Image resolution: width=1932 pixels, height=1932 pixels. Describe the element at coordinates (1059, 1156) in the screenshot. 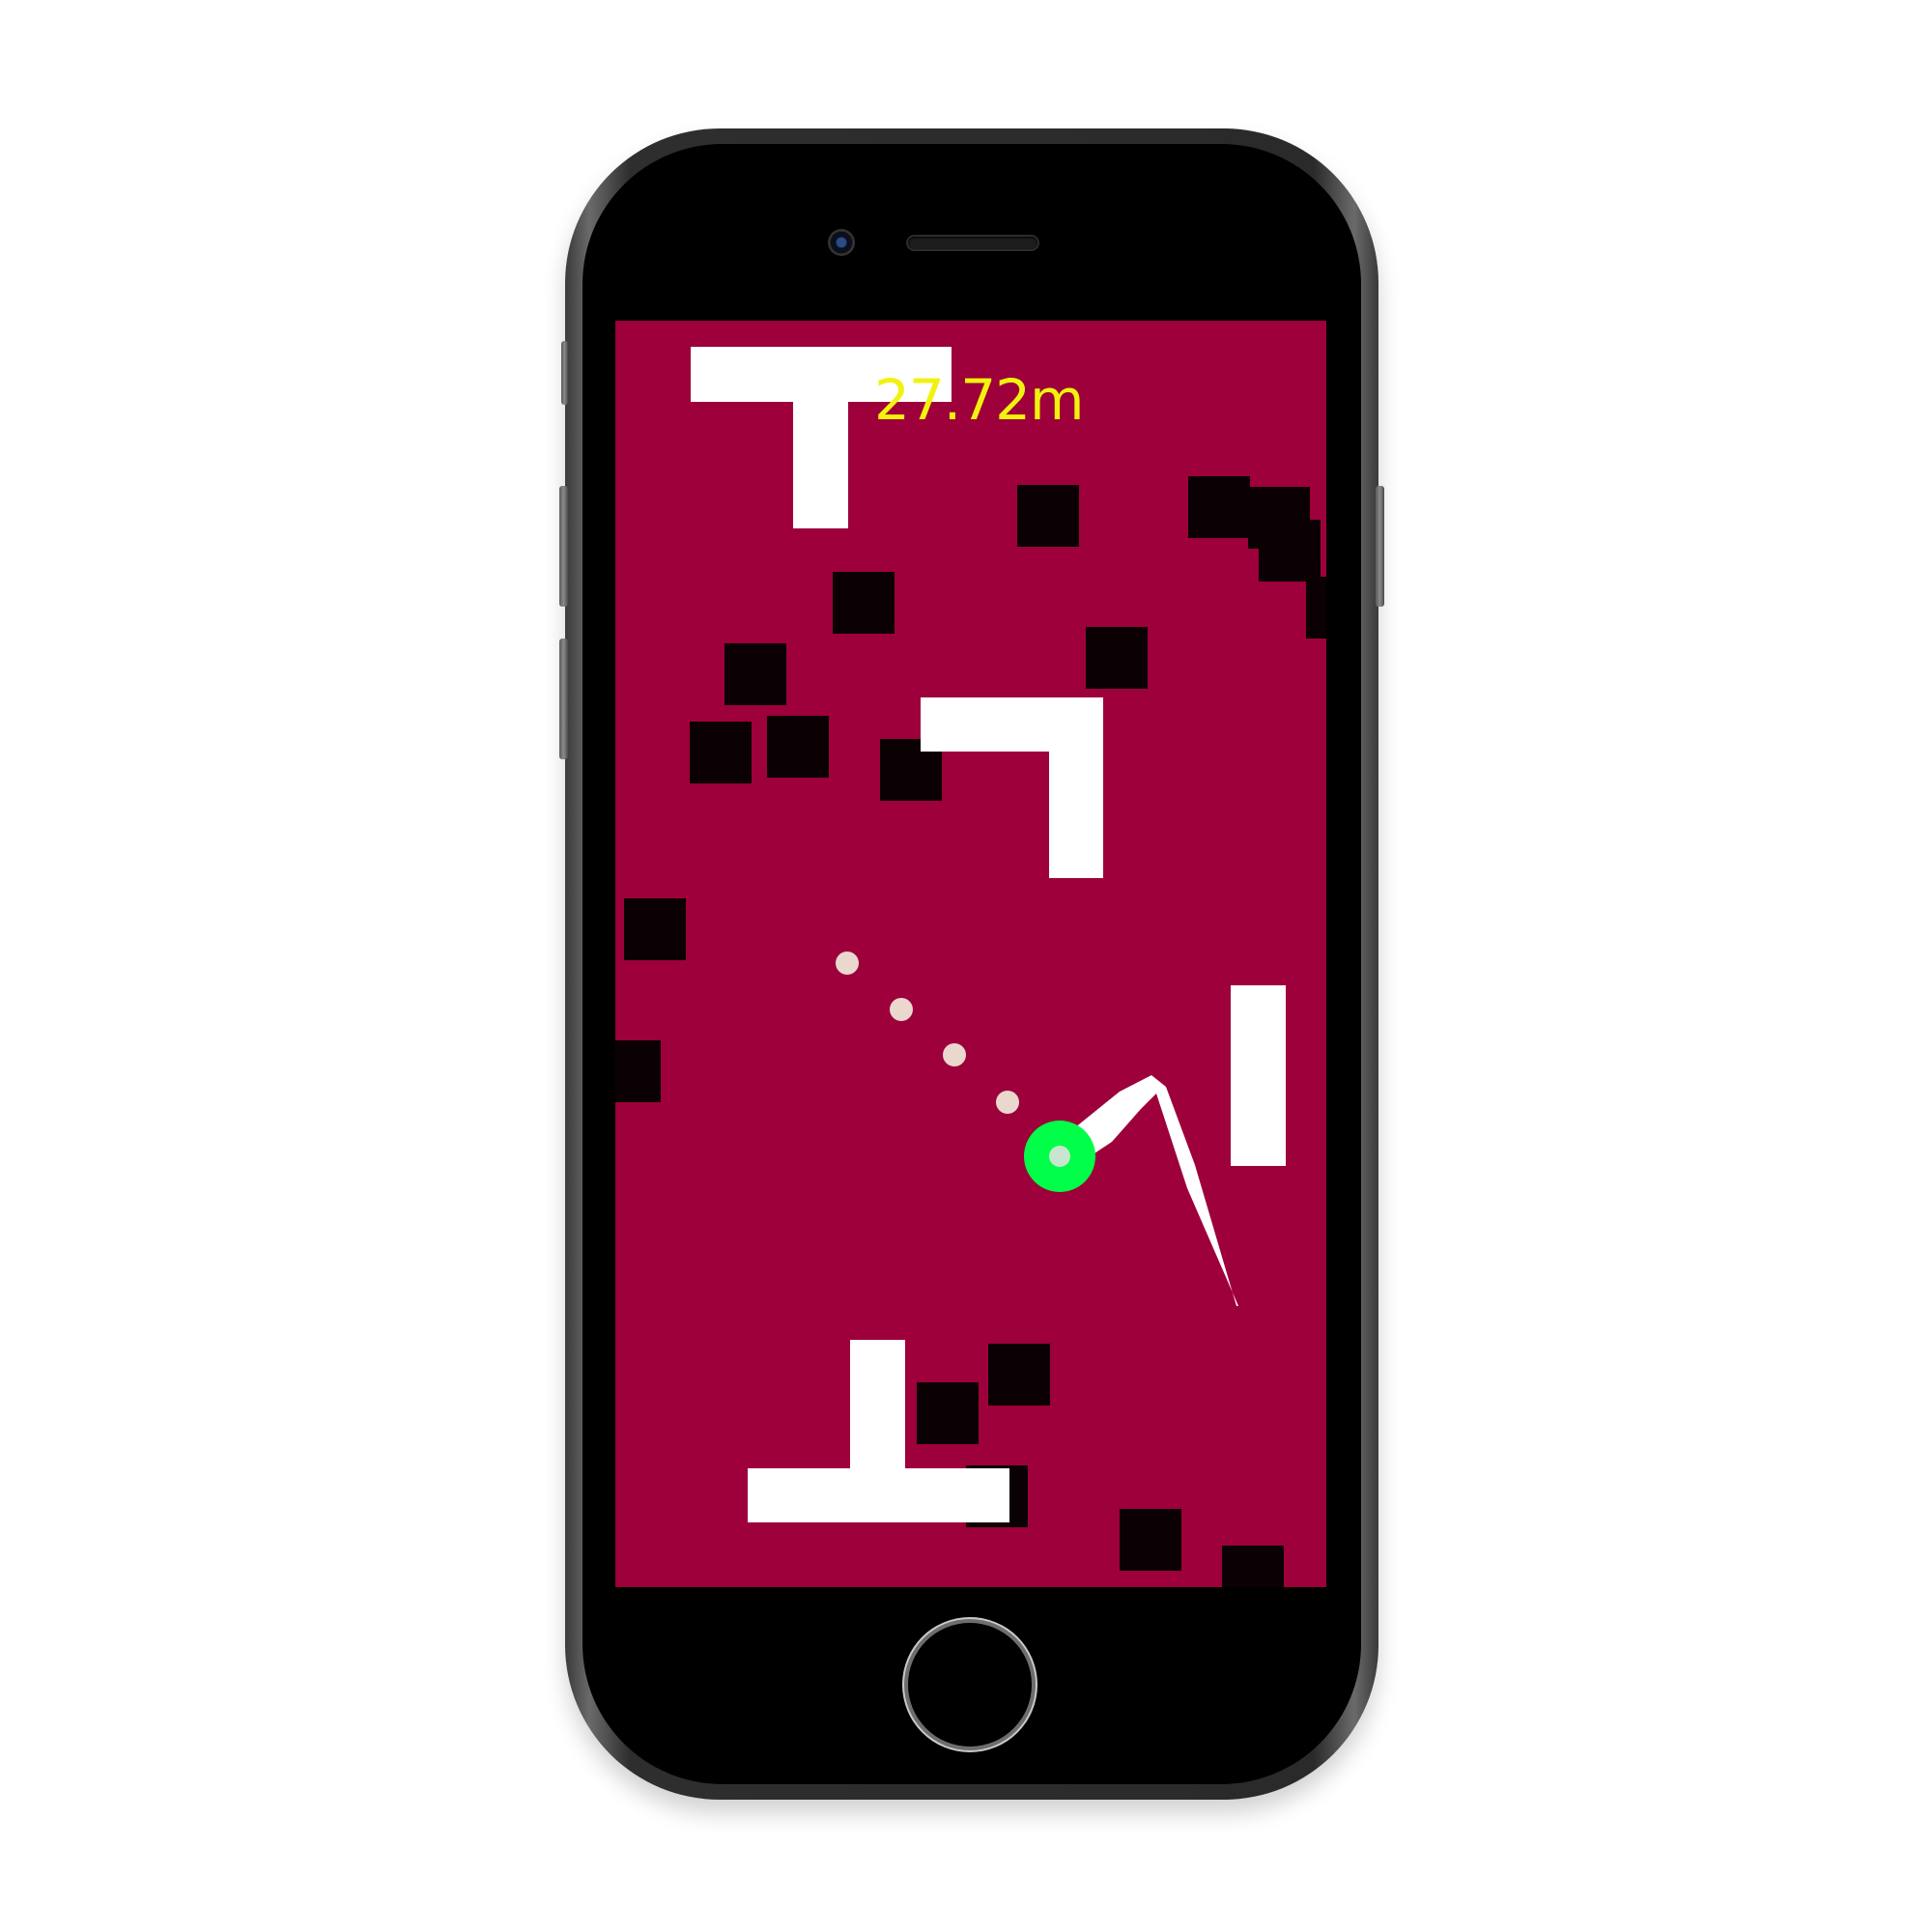

I see `player-ball-core` at that location.